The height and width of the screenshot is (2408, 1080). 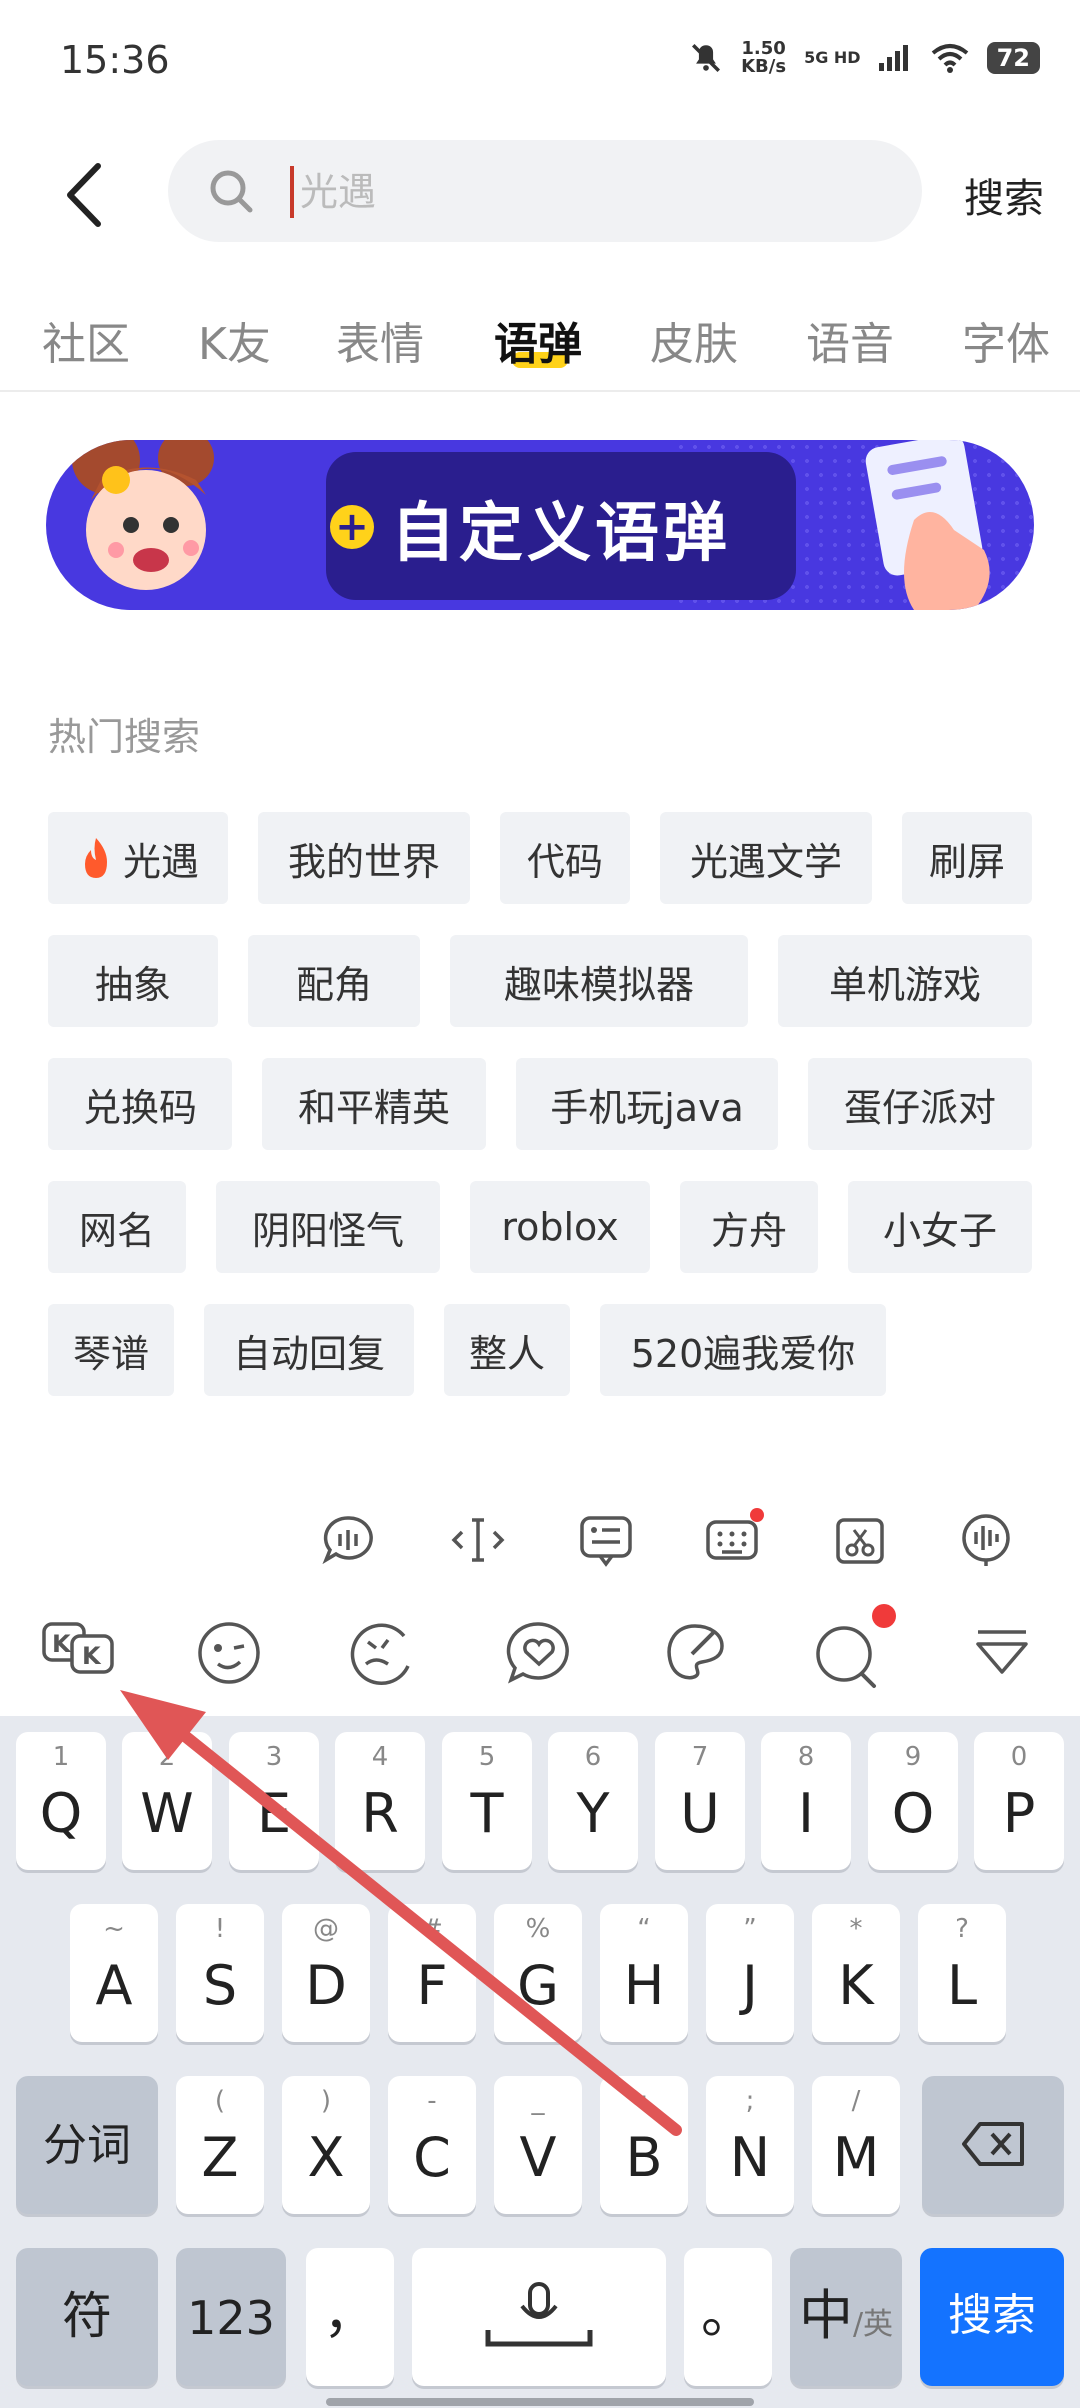 What do you see at coordinates (167, 1801) in the screenshot?
I see `key-w: 2W` at bounding box center [167, 1801].